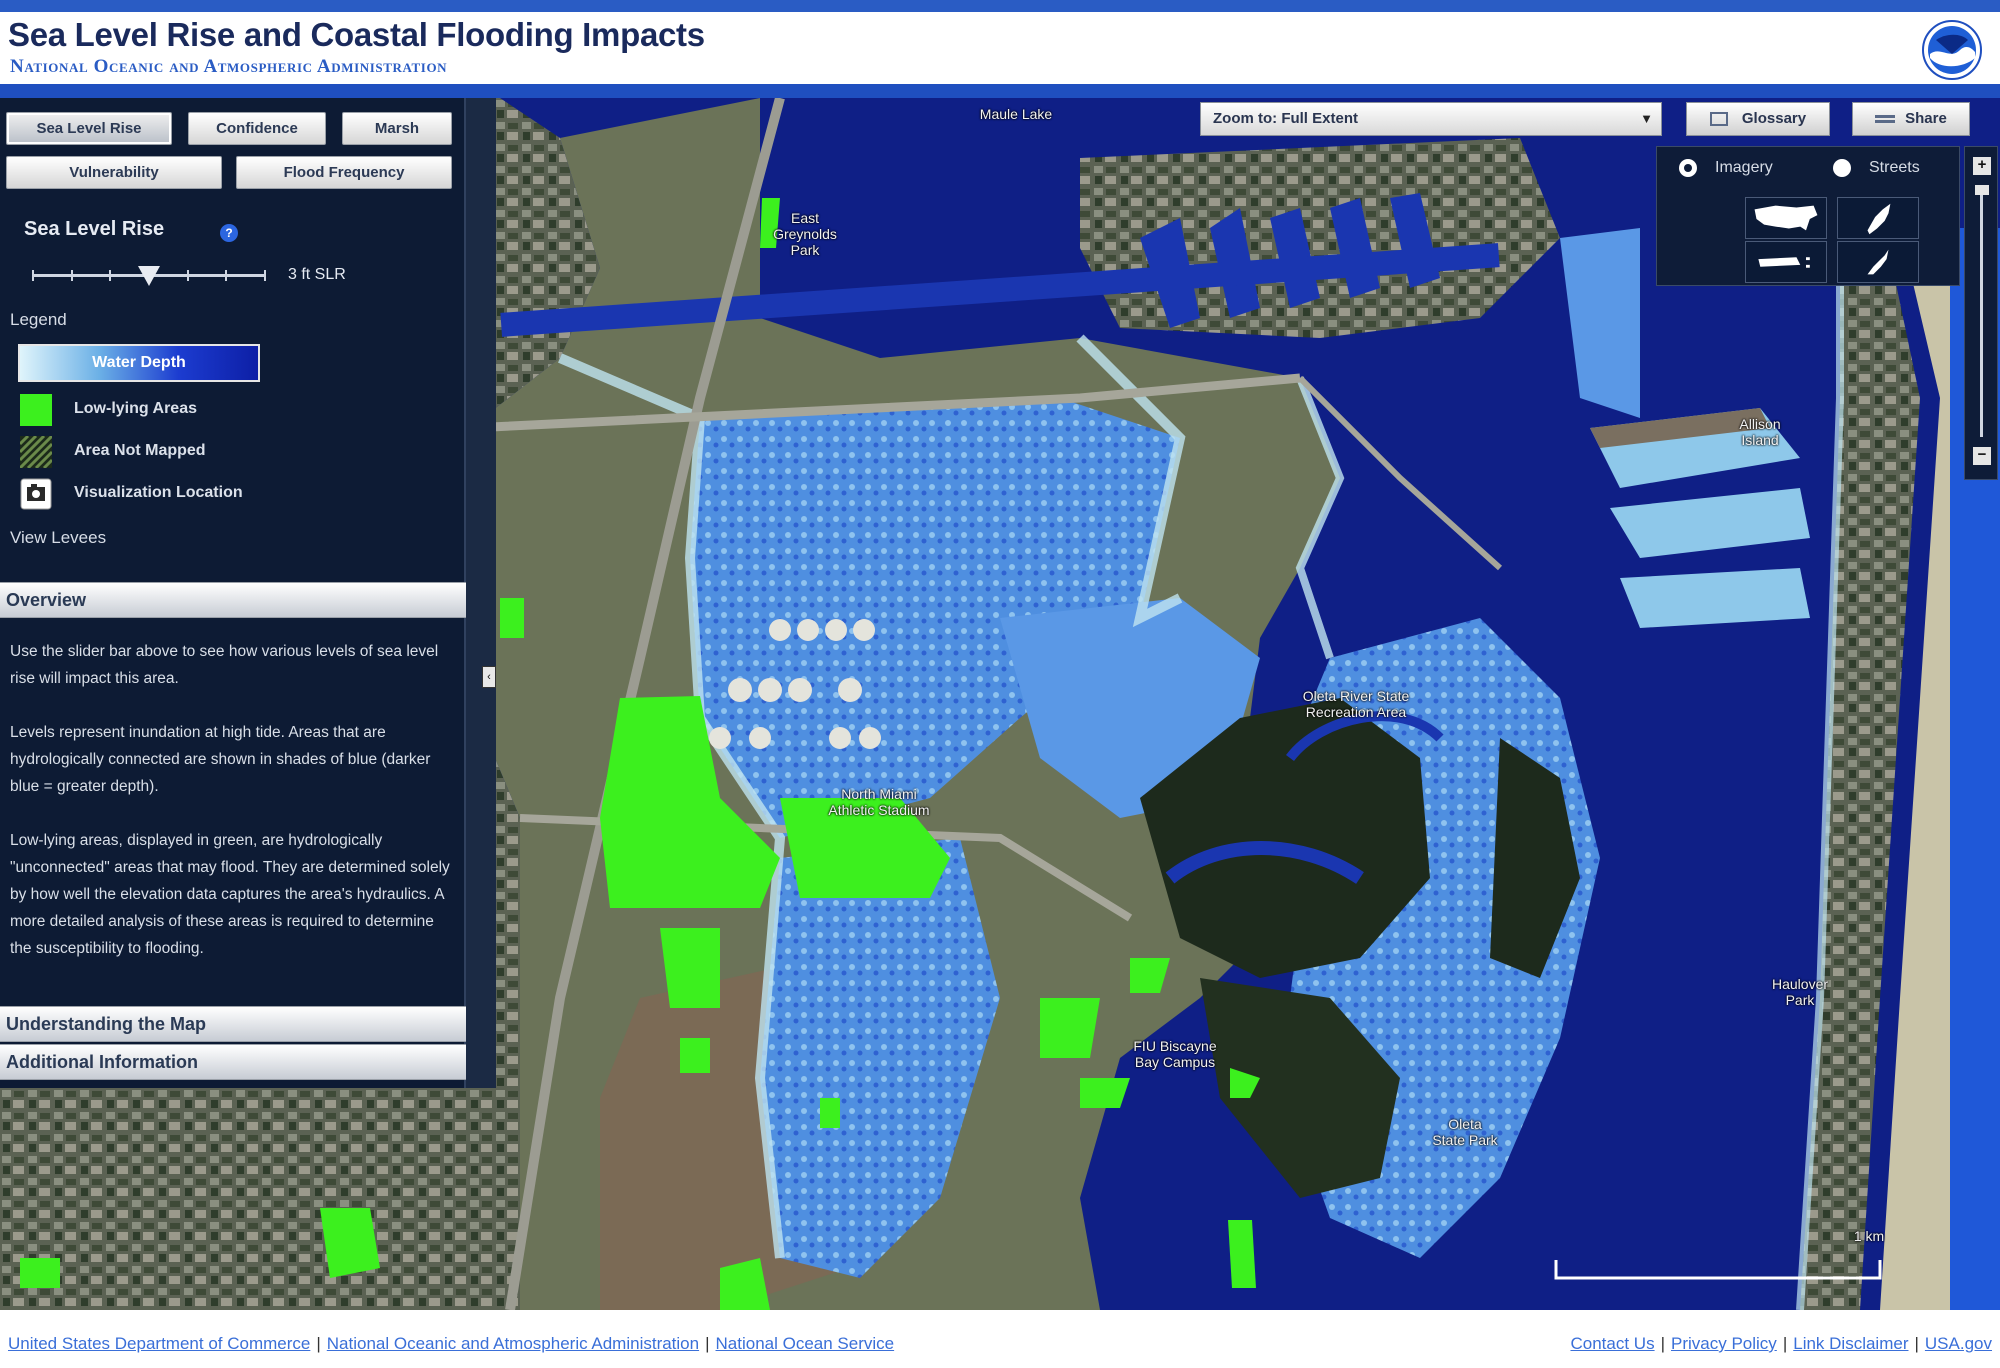  I want to click on slr-title: Sea Level Rise, so click(94, 229).